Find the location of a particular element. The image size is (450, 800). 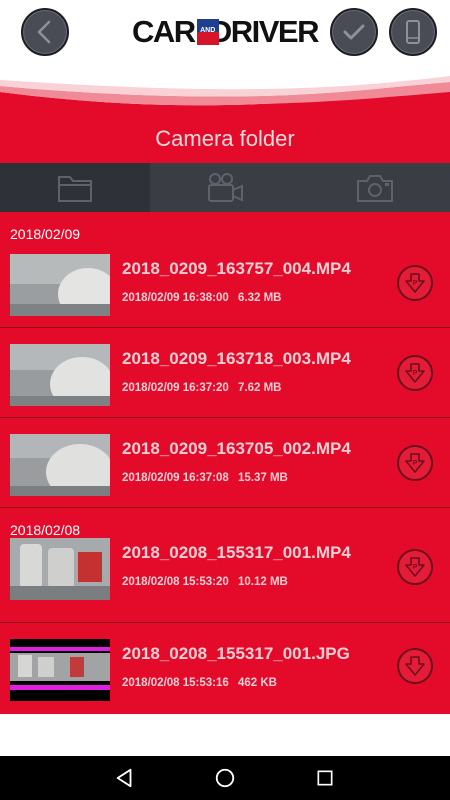

folder-icon is located at coordinates (75, 188).